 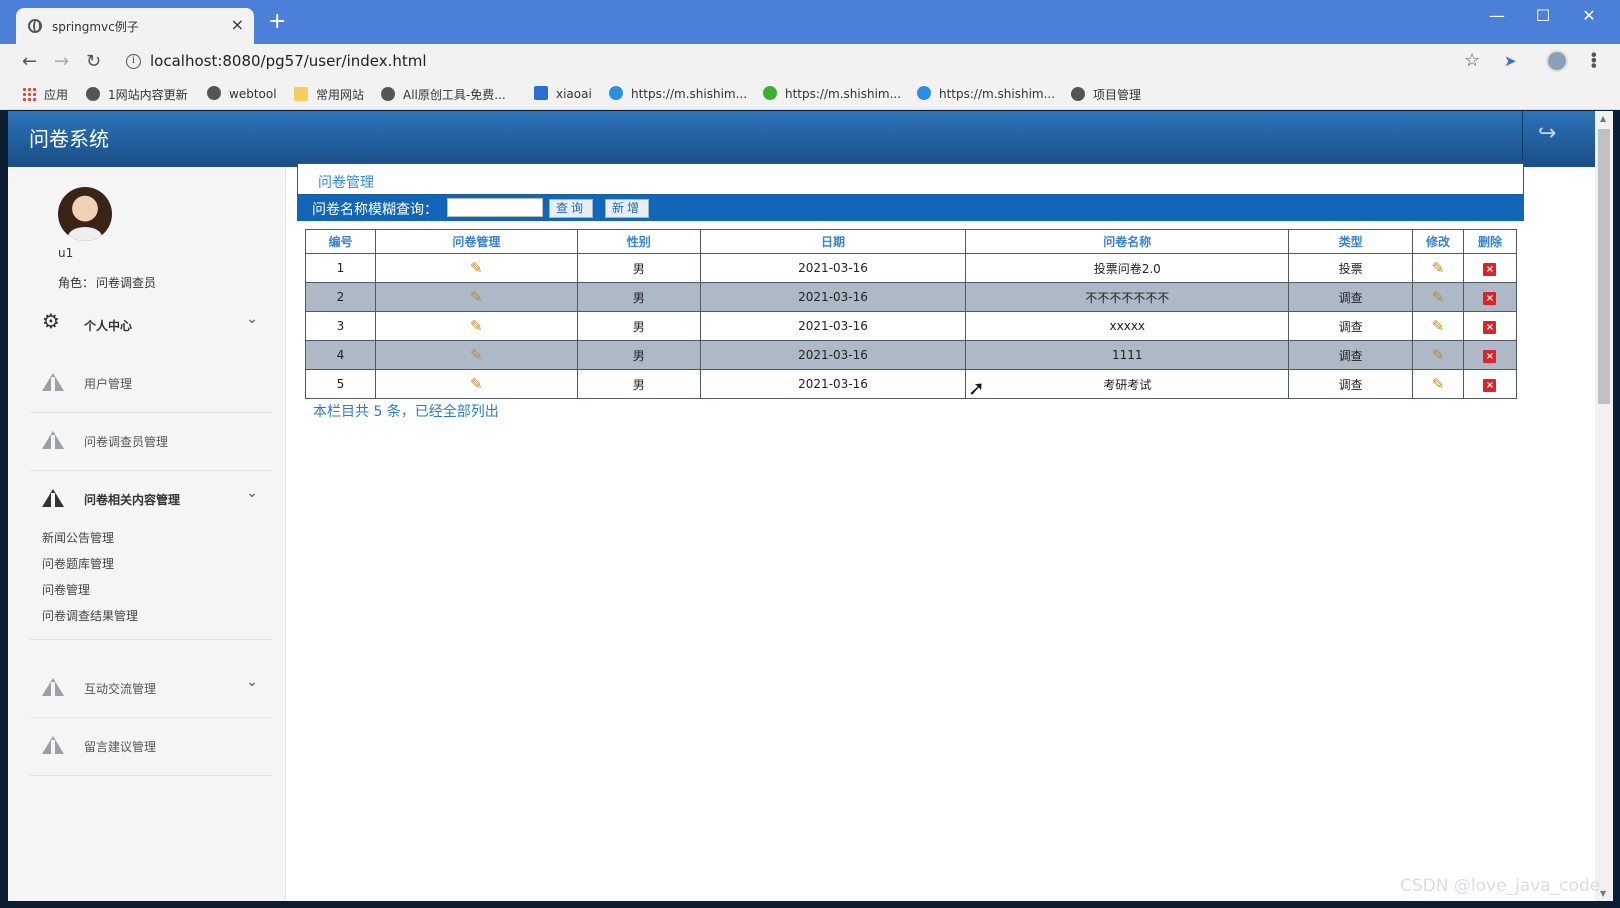 What do you see at coordinates (910, 208) in the screenshot?
I see `search-bar: 问卷名称模糊查询： 查询 新增` at bounding box center [910, 208].